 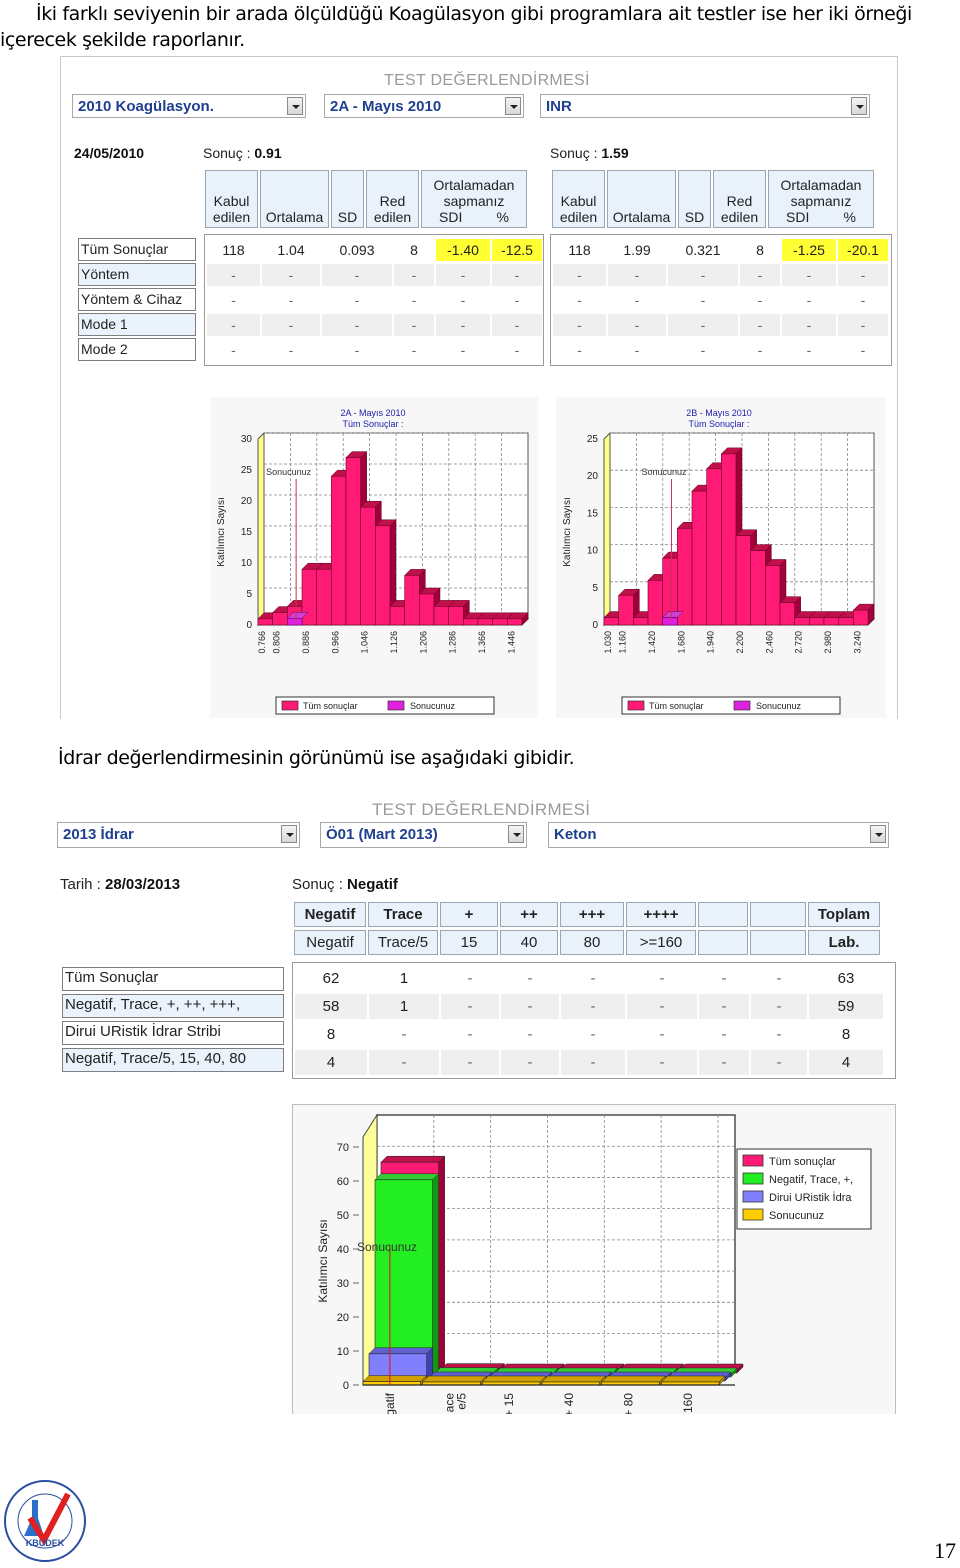 What do you see at coordinates (705, 106) in the screenshot?
I see `coag-test-select: INR` at bounding box center [705, 106].